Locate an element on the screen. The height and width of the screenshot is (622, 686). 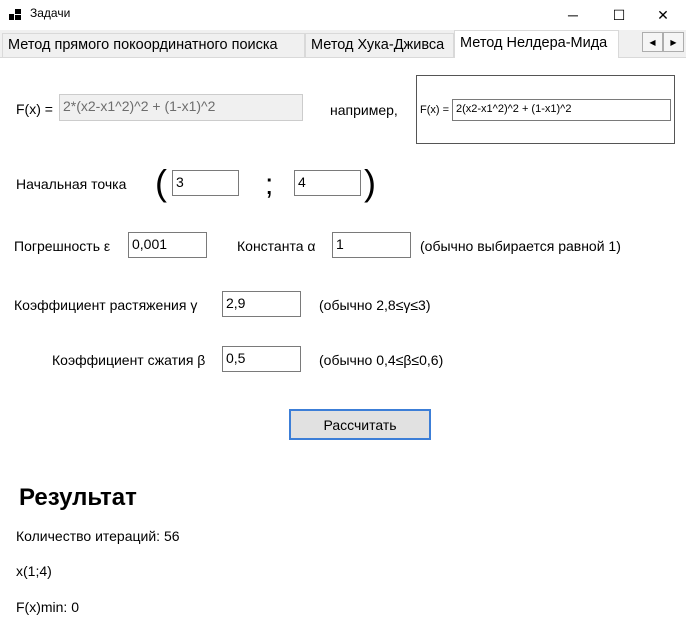
example-fx-label: F(x) = is located at coordinates (435, 110).